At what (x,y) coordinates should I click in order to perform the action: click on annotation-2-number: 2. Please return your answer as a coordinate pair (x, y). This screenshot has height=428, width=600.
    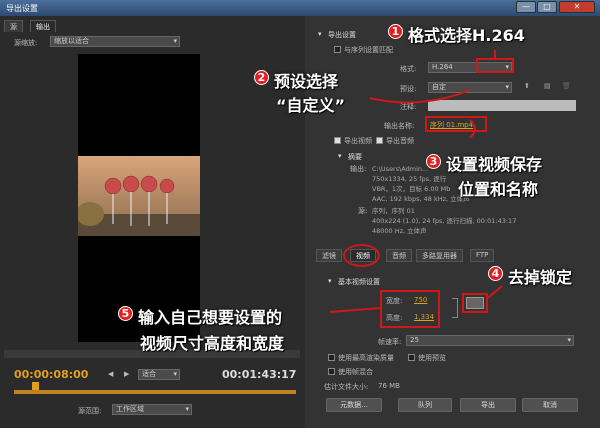
    Looking at the image, I should click on (261, 77).